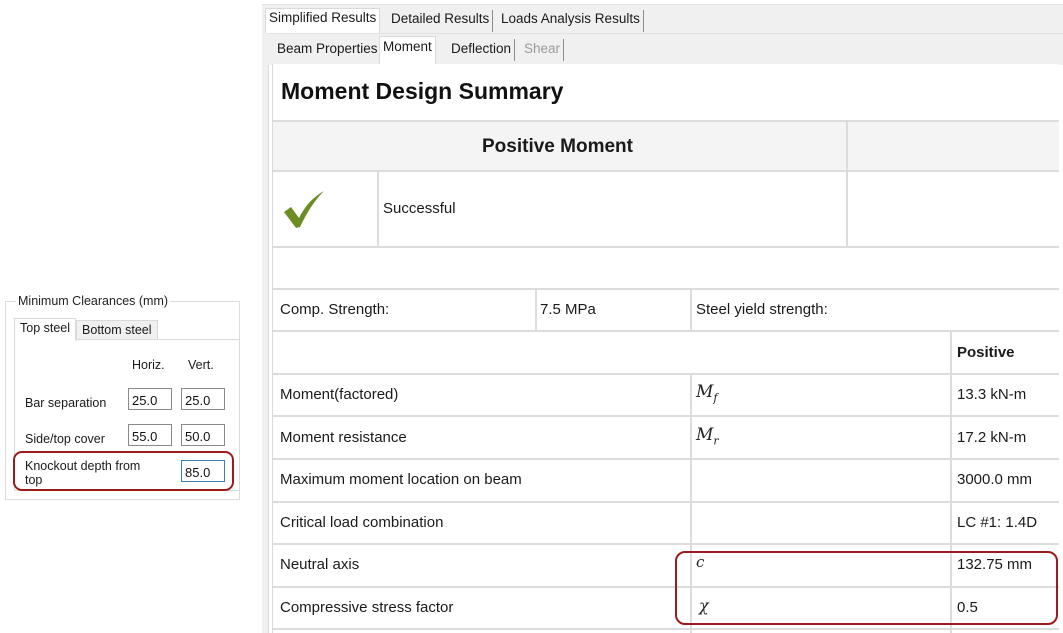  I want to click on checkmark-icon, so click(304, 209).